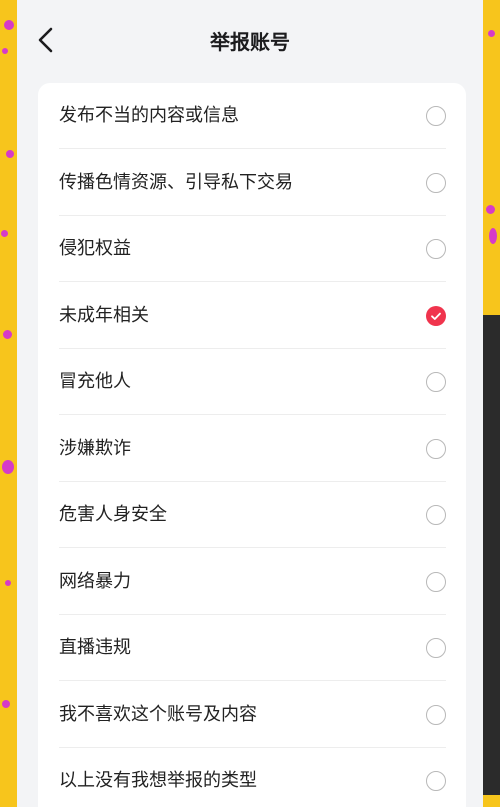 The height and width of the screenshot is (807, 500). What do you see at coordinates (252, 382) in the screenshot?
I see `report-option-row: 冒充他人` at bounding box center [252, 382].